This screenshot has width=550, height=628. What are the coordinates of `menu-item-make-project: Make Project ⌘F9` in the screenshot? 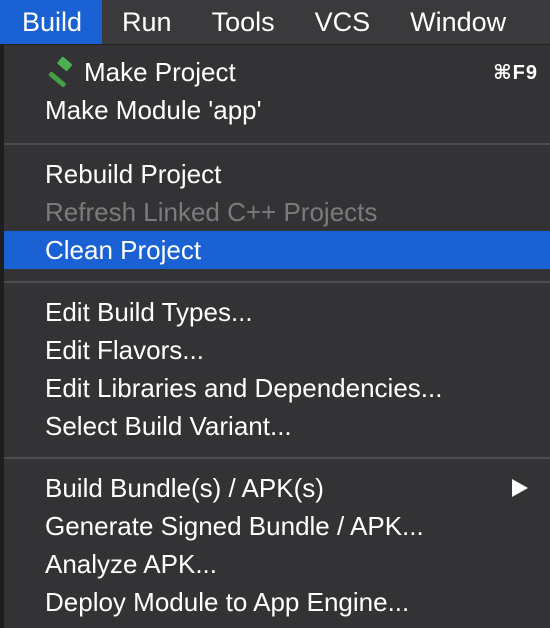 It's located at (277, 72).